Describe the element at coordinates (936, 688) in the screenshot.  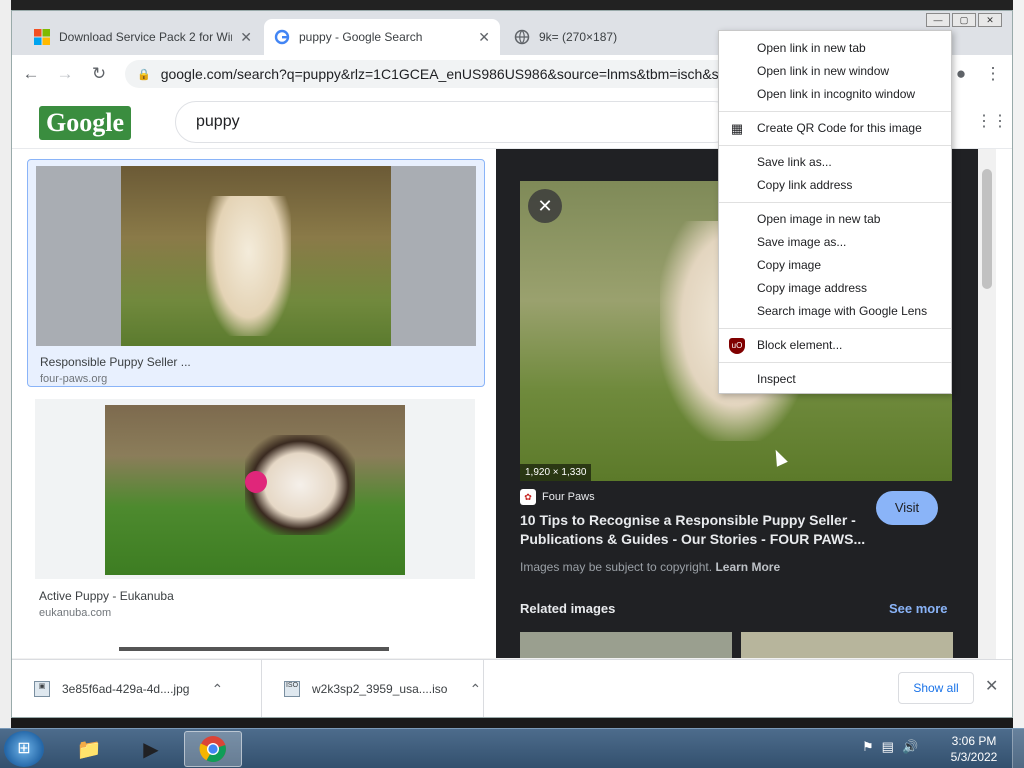
I see `show-all-button: Show all` at that location.